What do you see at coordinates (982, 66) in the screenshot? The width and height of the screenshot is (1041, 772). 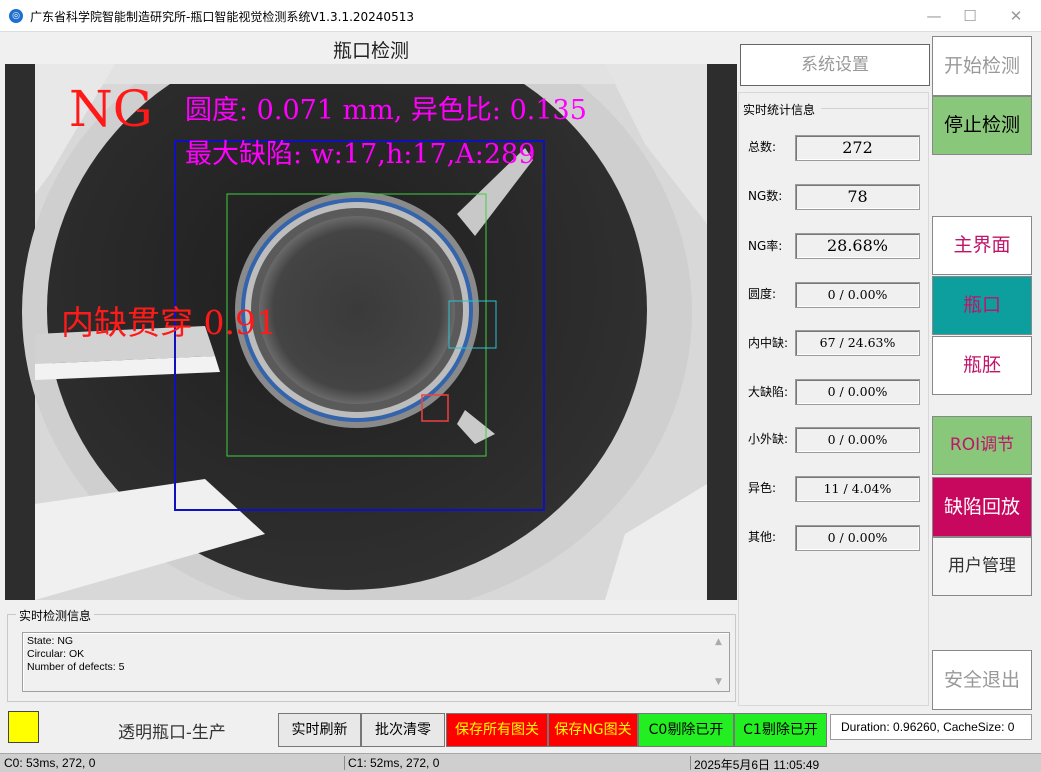 I see `start-detection-button: 开始检测` at bounding box center [982, 66].